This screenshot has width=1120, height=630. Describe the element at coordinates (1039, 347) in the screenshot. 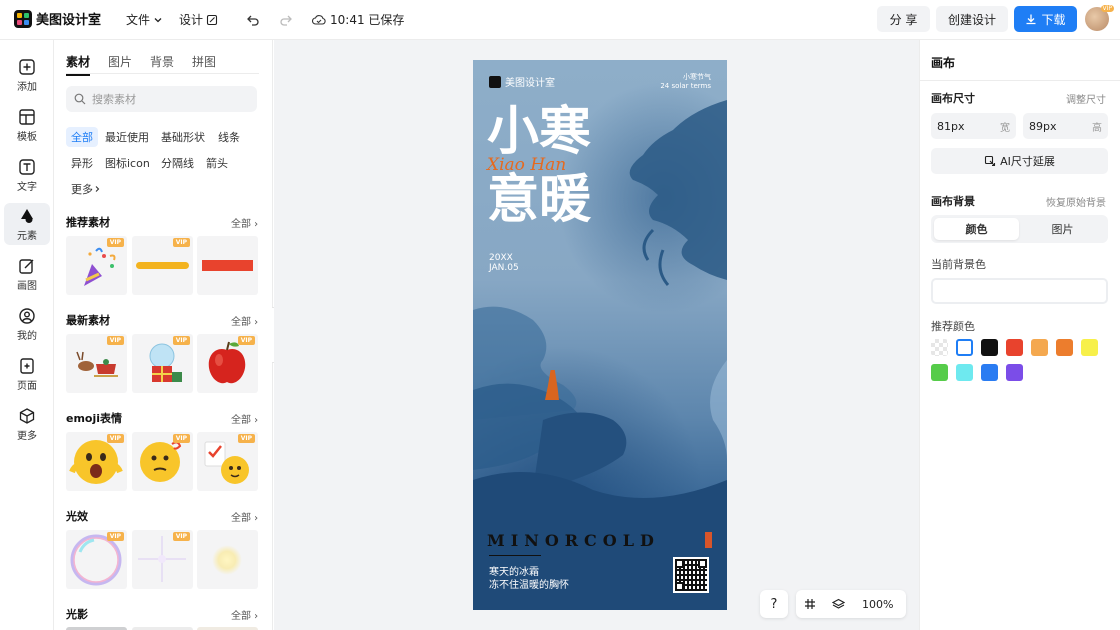

I see `swatch-light-orange` at that location.